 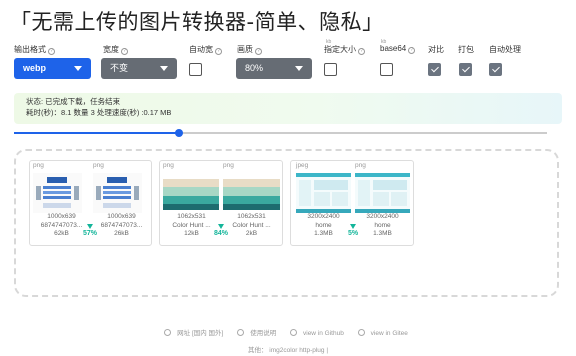 I want to click on format-label: 输出格式?, so click(x=34, y=49).